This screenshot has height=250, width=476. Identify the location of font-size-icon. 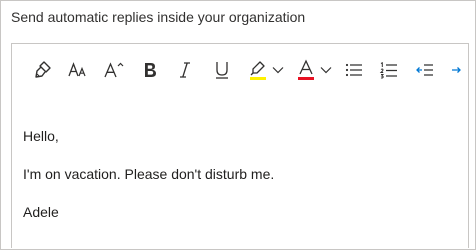
(78, 70).